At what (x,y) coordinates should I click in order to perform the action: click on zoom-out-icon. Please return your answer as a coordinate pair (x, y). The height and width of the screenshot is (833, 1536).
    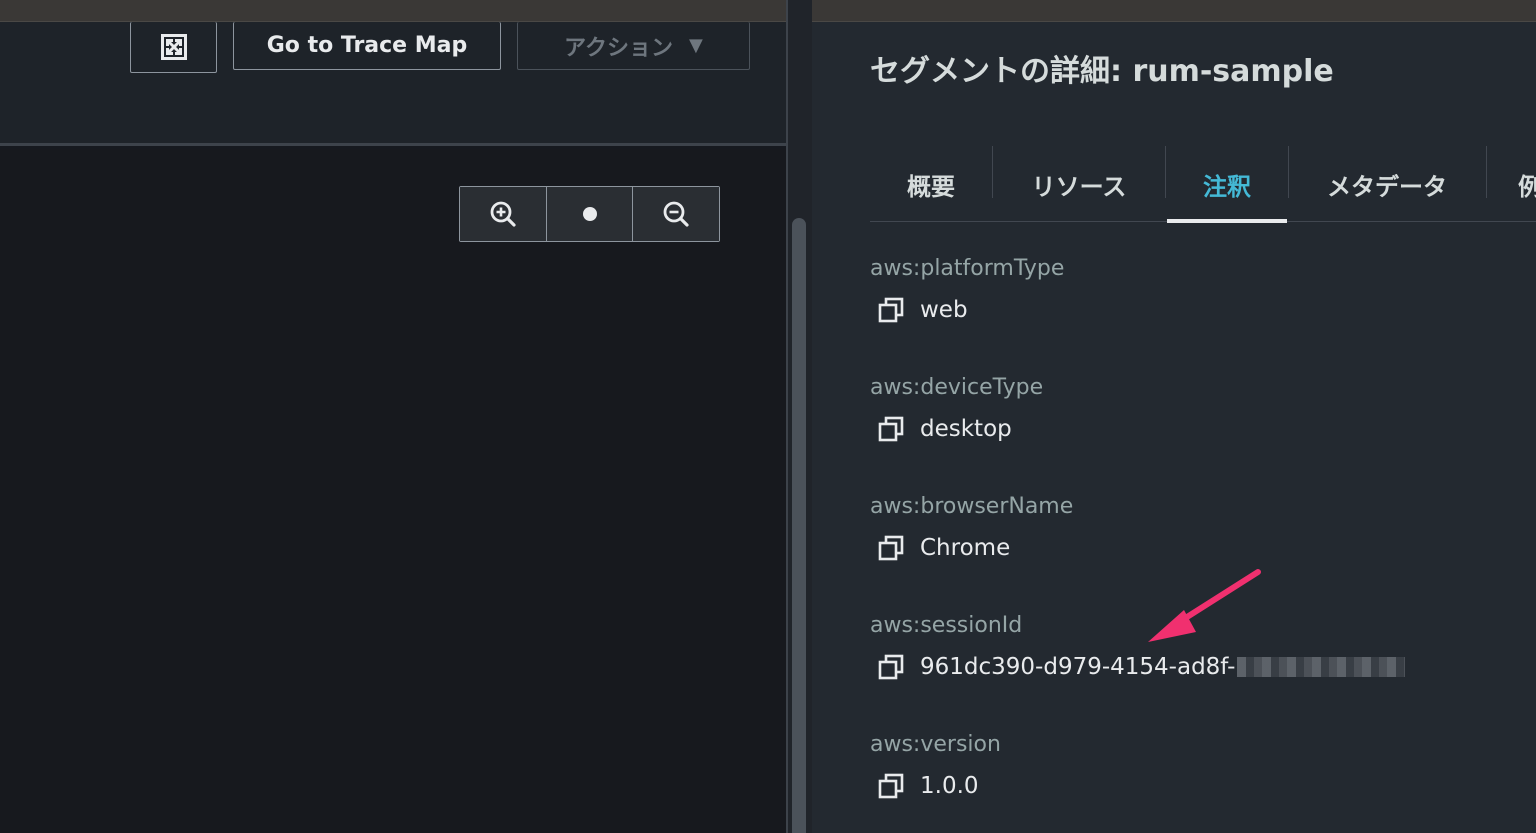
    Looking at the image, I should click on (676, 214).